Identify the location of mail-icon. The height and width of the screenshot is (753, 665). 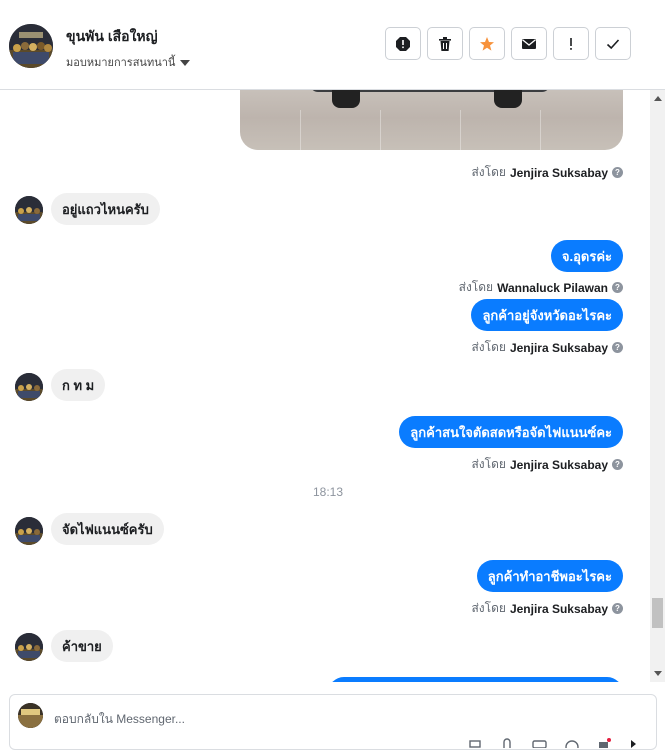
(529, 43).